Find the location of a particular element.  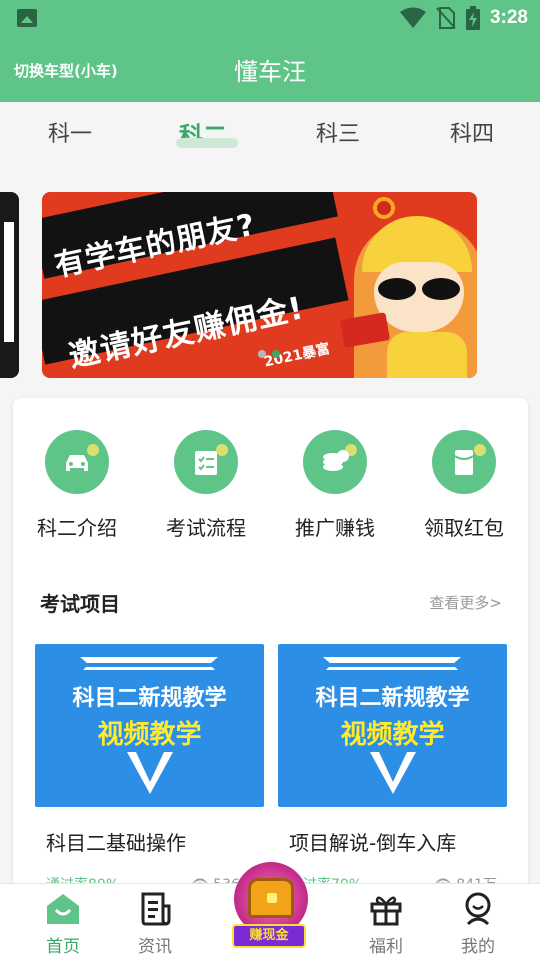

gallery-icon is located at coordinates (27, 18).